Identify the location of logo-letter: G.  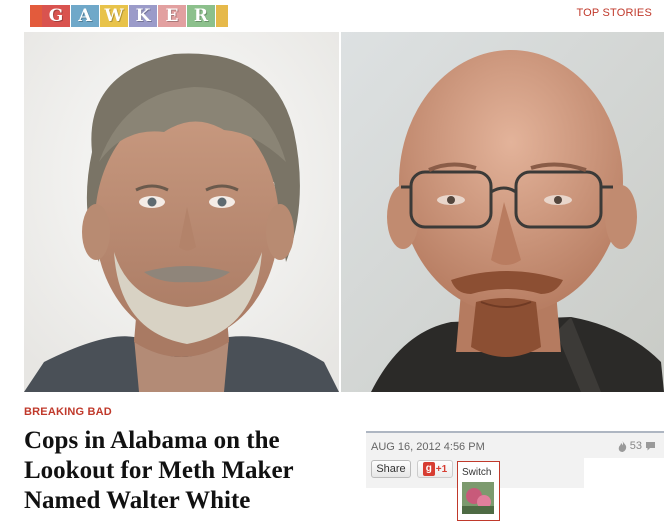
(56, 16).